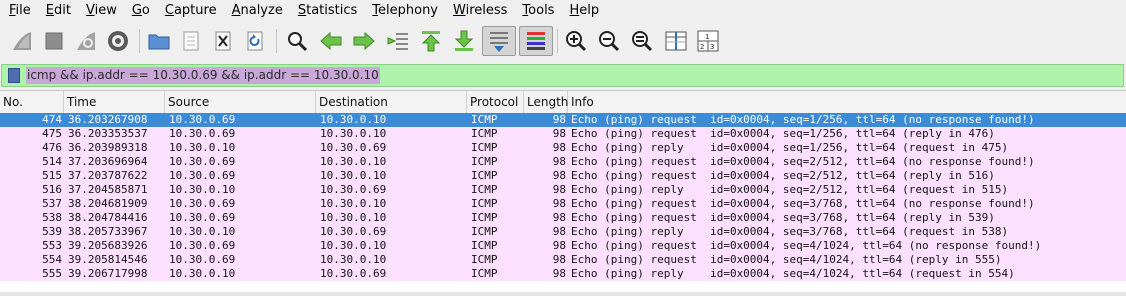 The width and height of the screenshot is (1126, 296). I want to click on bottom-strip, so click(563, 294).